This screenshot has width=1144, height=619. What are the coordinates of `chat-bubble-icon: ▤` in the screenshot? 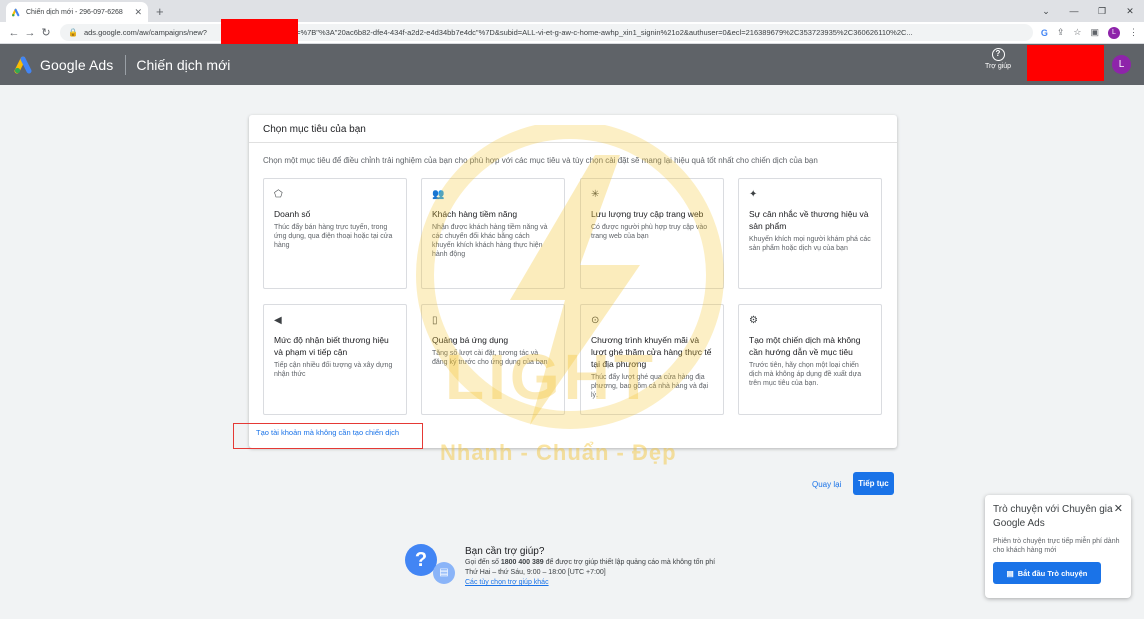 It's located at (444, 573).